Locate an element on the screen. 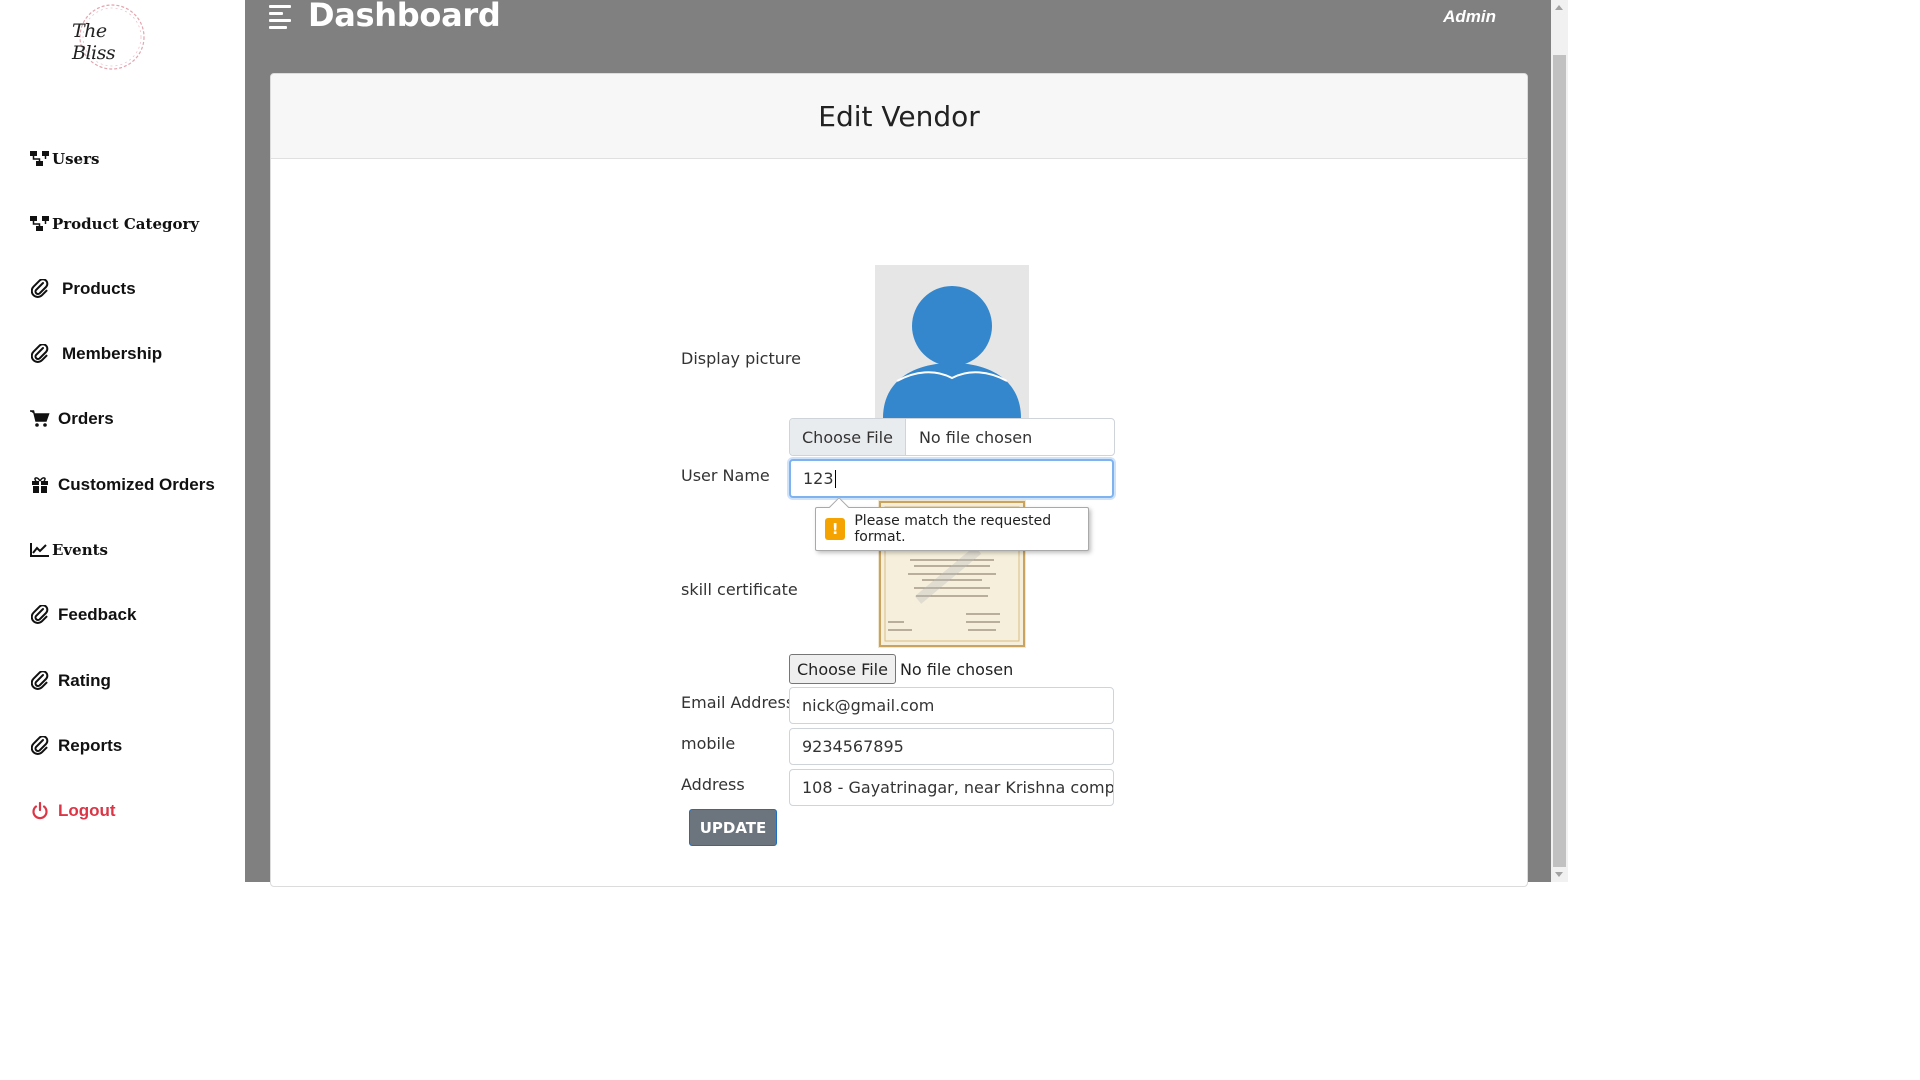 This screenshot has width=1920, height=1080. mobile-label: mobile is located at coordinates (708, 743).